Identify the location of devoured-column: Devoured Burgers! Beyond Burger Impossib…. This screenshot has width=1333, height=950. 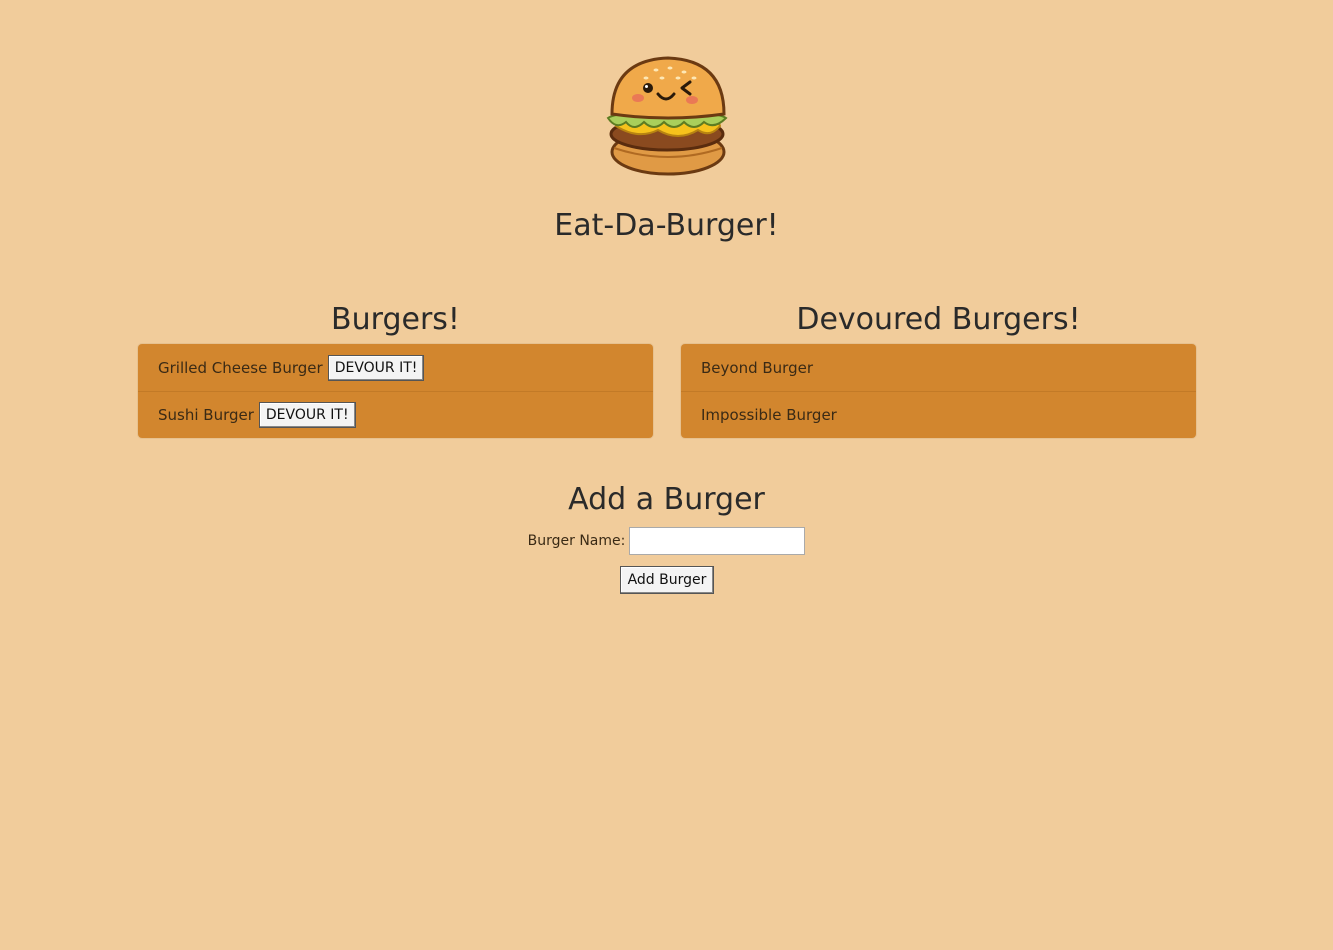
(938, 367).